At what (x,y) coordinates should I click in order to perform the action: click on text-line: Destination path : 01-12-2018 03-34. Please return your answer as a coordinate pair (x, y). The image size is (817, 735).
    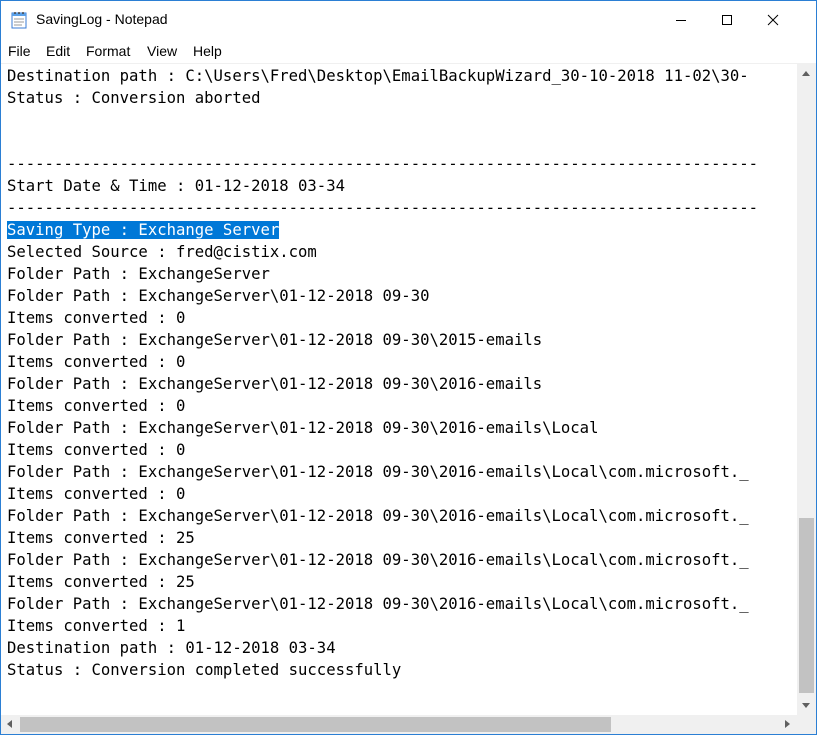
    Looking at the image, I should click on (171, 648).